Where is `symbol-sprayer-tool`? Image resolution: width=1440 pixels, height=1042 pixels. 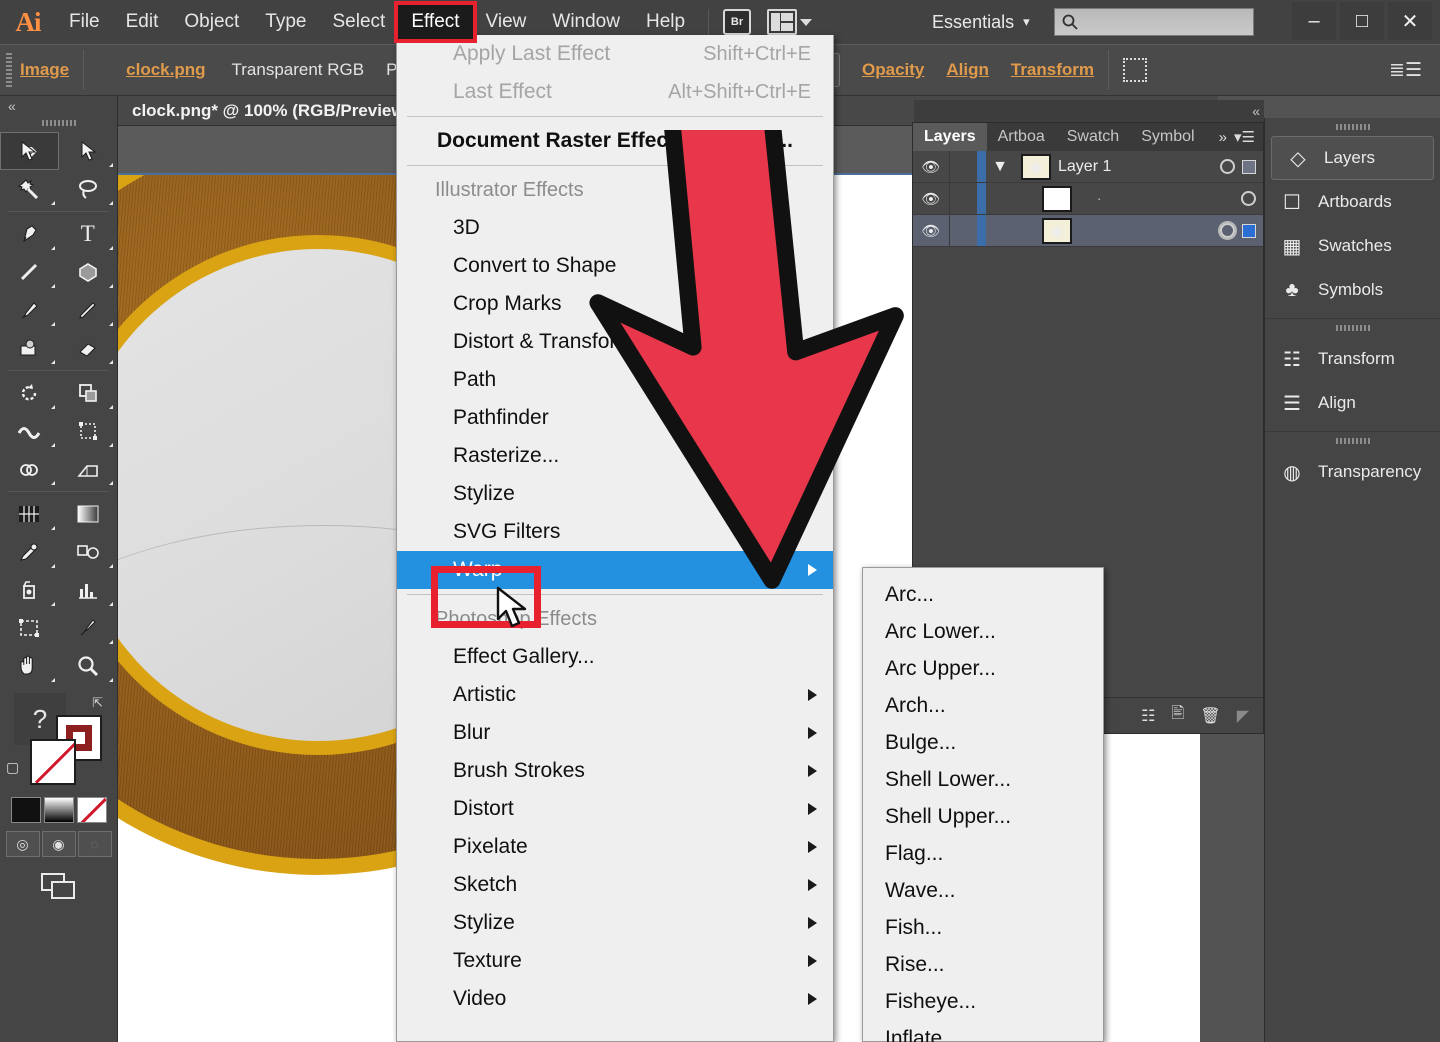 symbol-sprayer-tool is located at coordinates (29, 590).